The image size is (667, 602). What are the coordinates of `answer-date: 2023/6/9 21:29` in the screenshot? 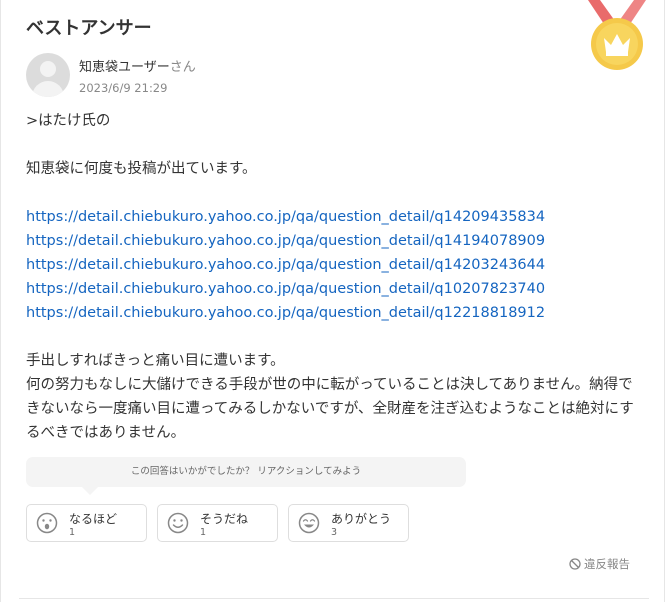 It's located at (123, 88).